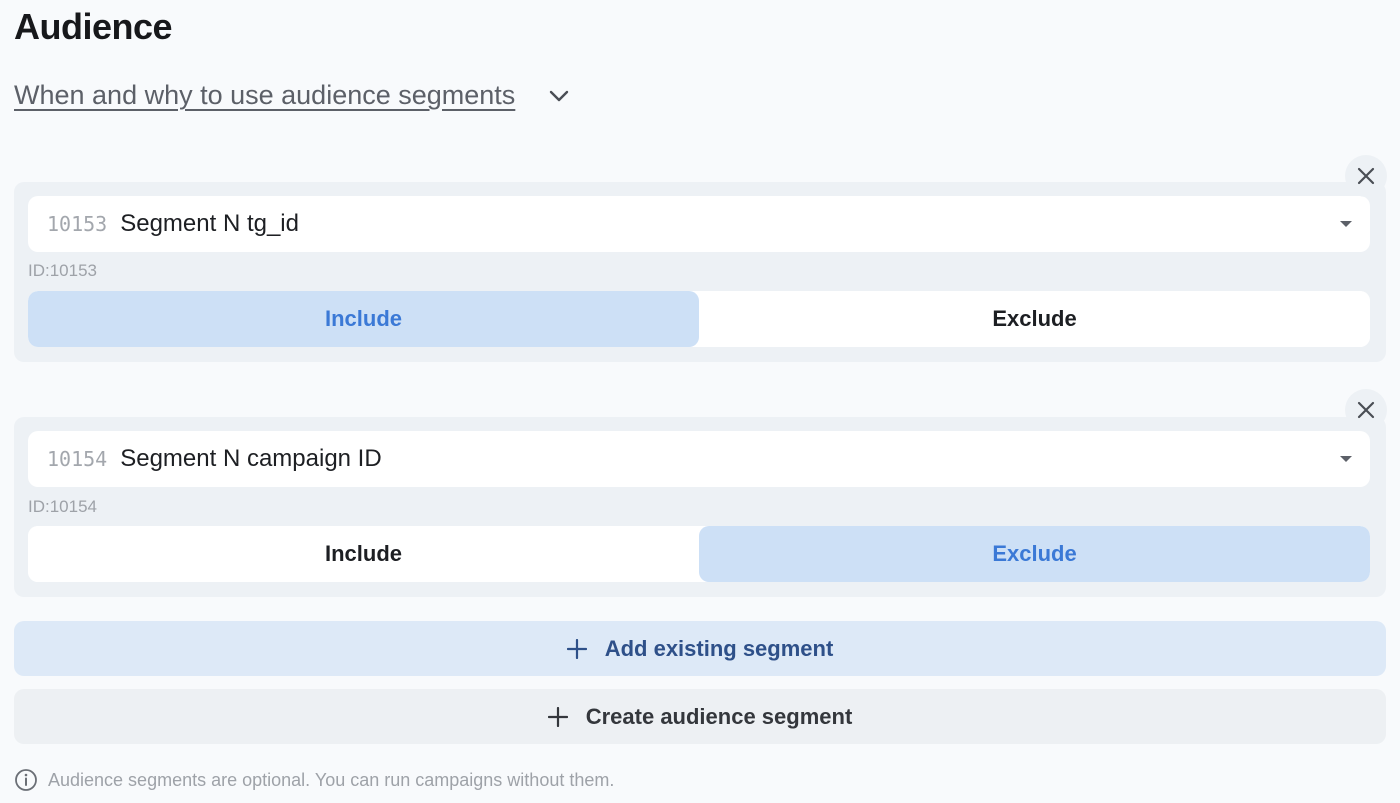 Image resolution: width=1400 pixels, height=803 pixels. What do you see at coordinates (77, 224) in the screenshot?
I see `segment-number: 10153` at bounding box center [77, 224].